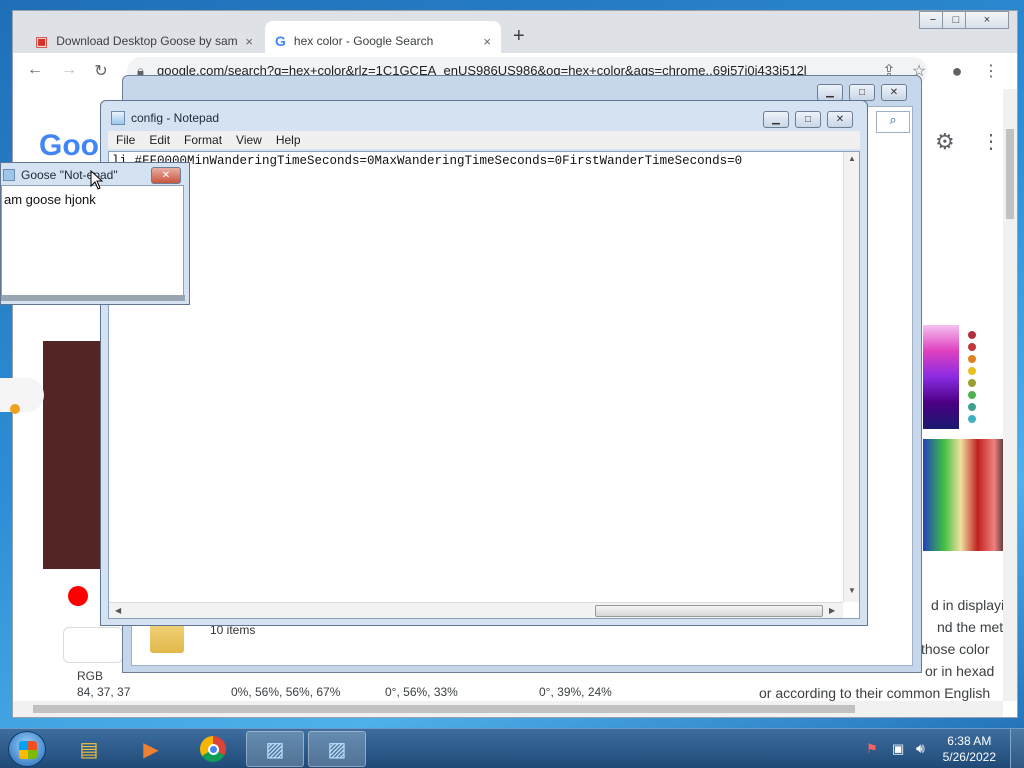 The width and height of the screenshot is (1024, 768). What do you see at coordinates (832, 610) in the screenshot?
I see `scroll-right-icon: ▶` at bounding box center [832, 610].